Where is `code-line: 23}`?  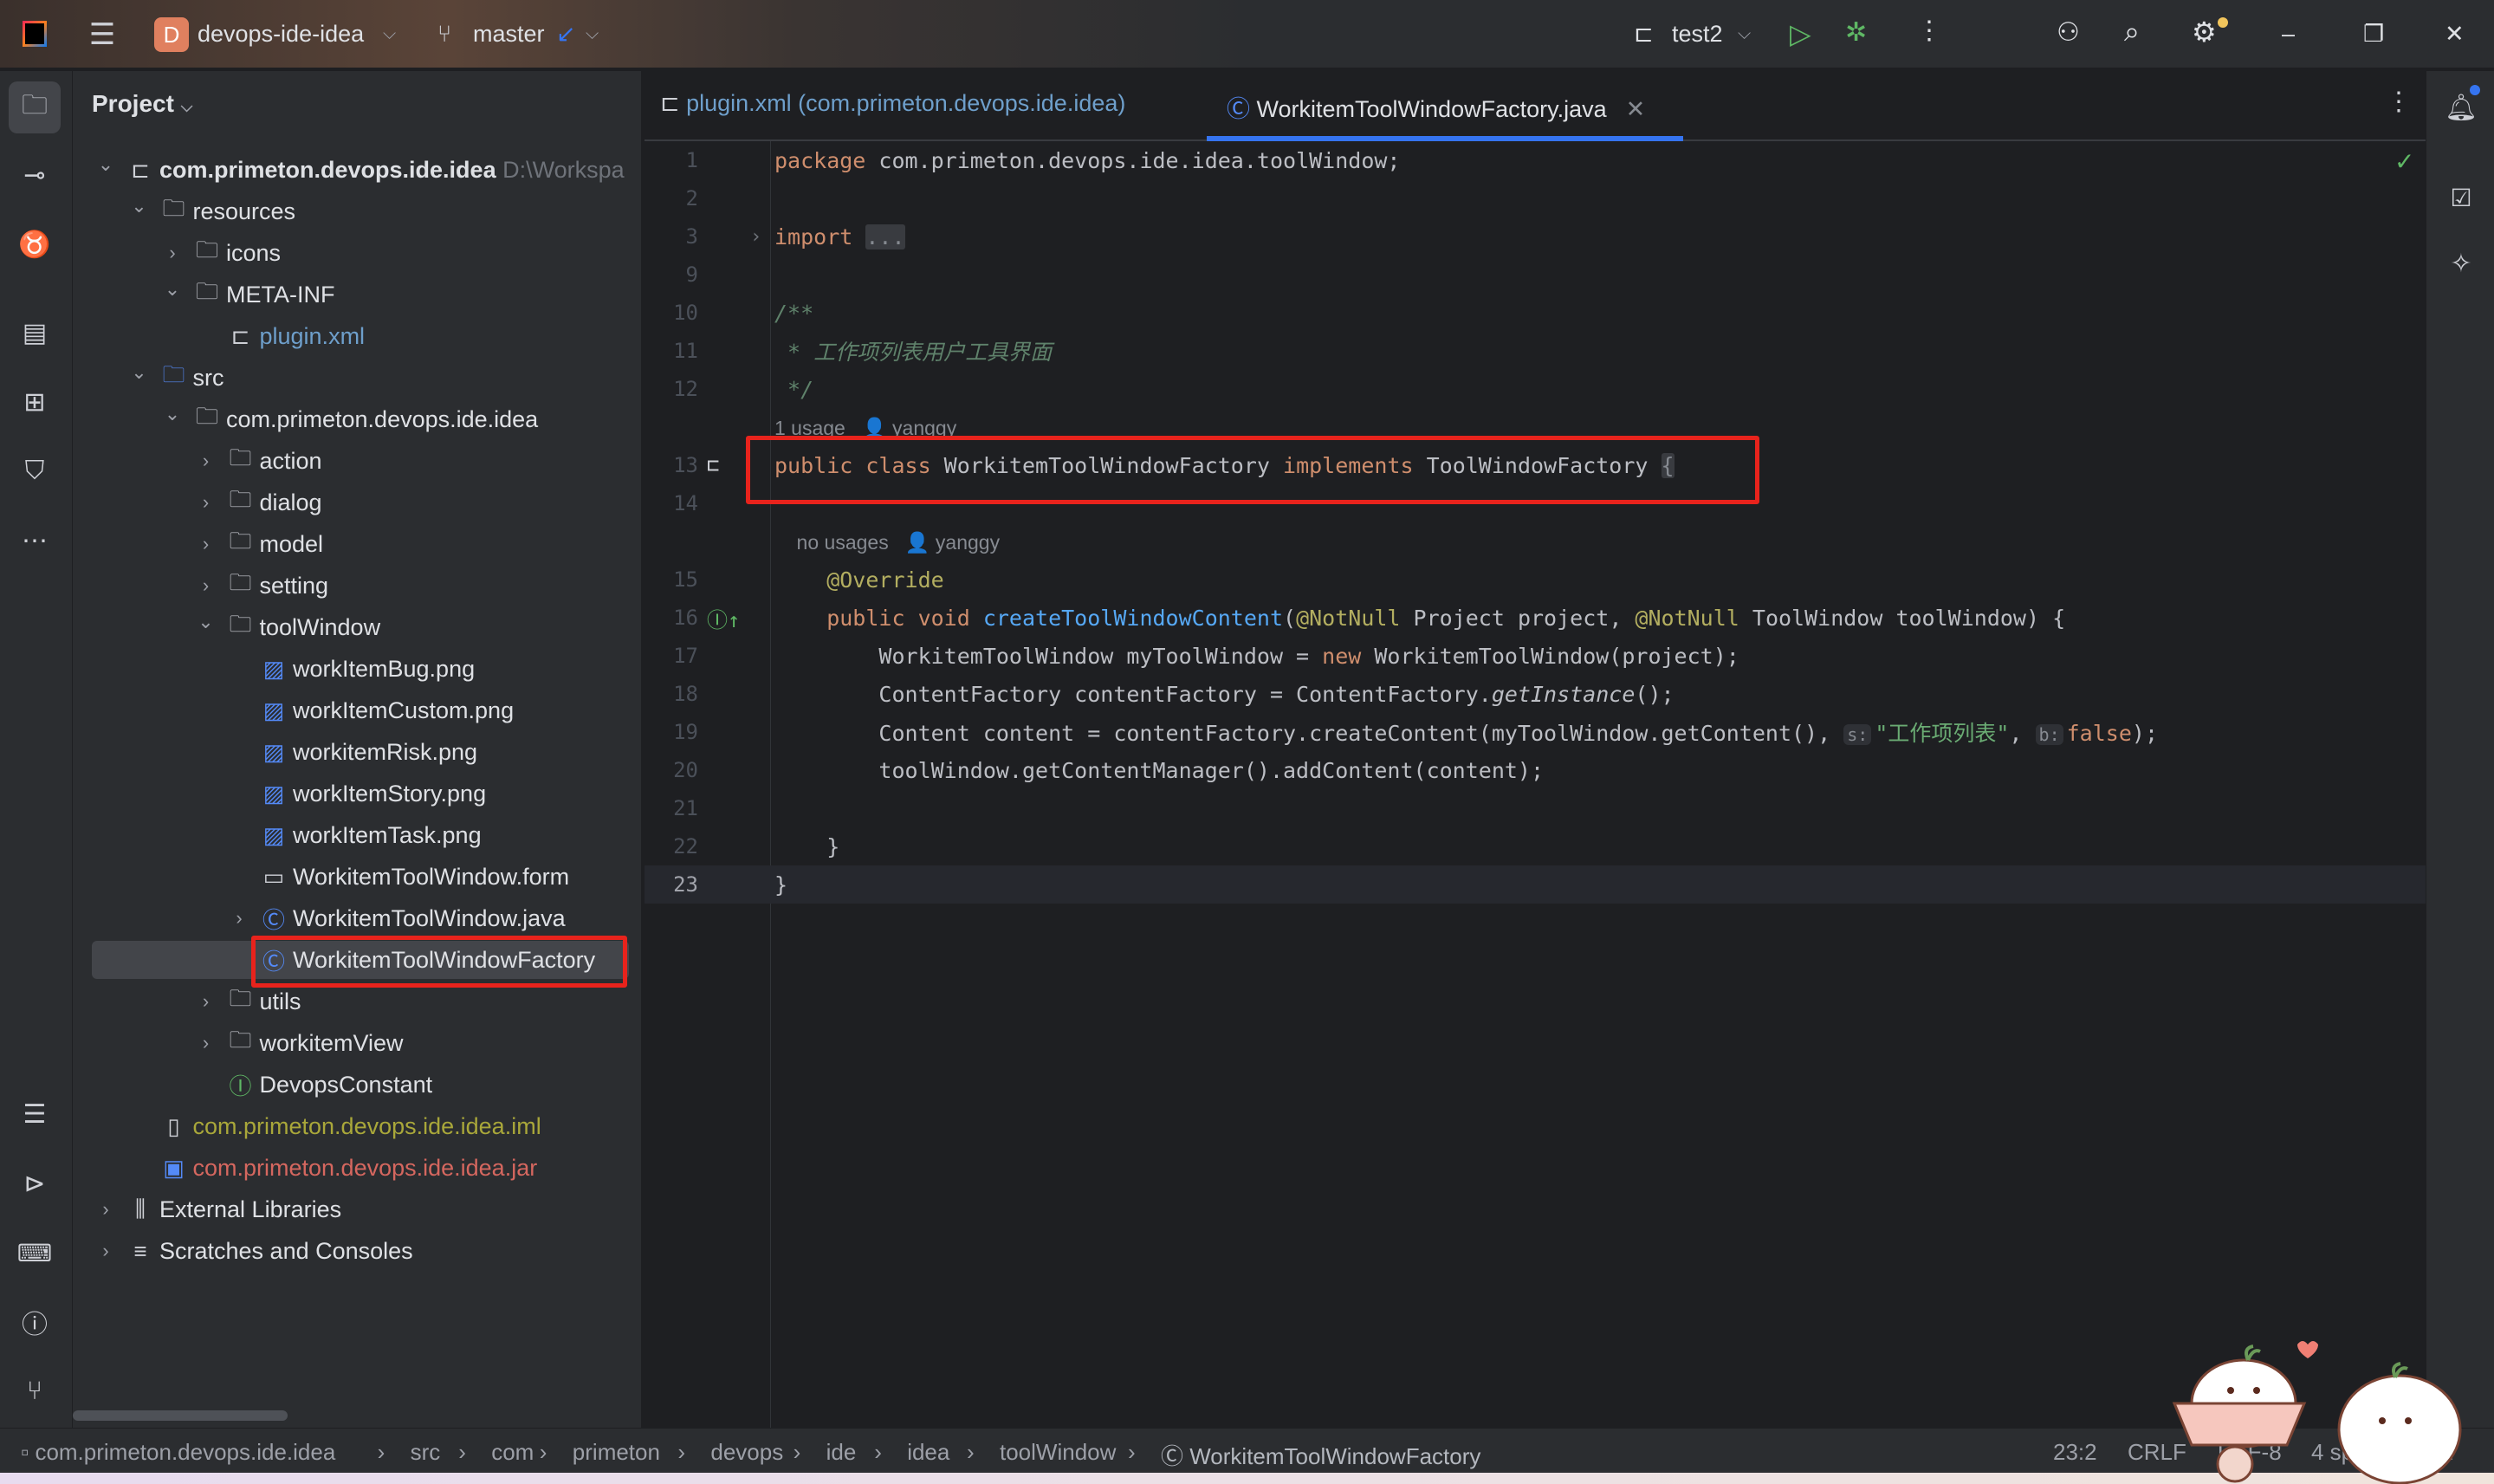
code-line: 23} is located at coordinates (1535, 884).